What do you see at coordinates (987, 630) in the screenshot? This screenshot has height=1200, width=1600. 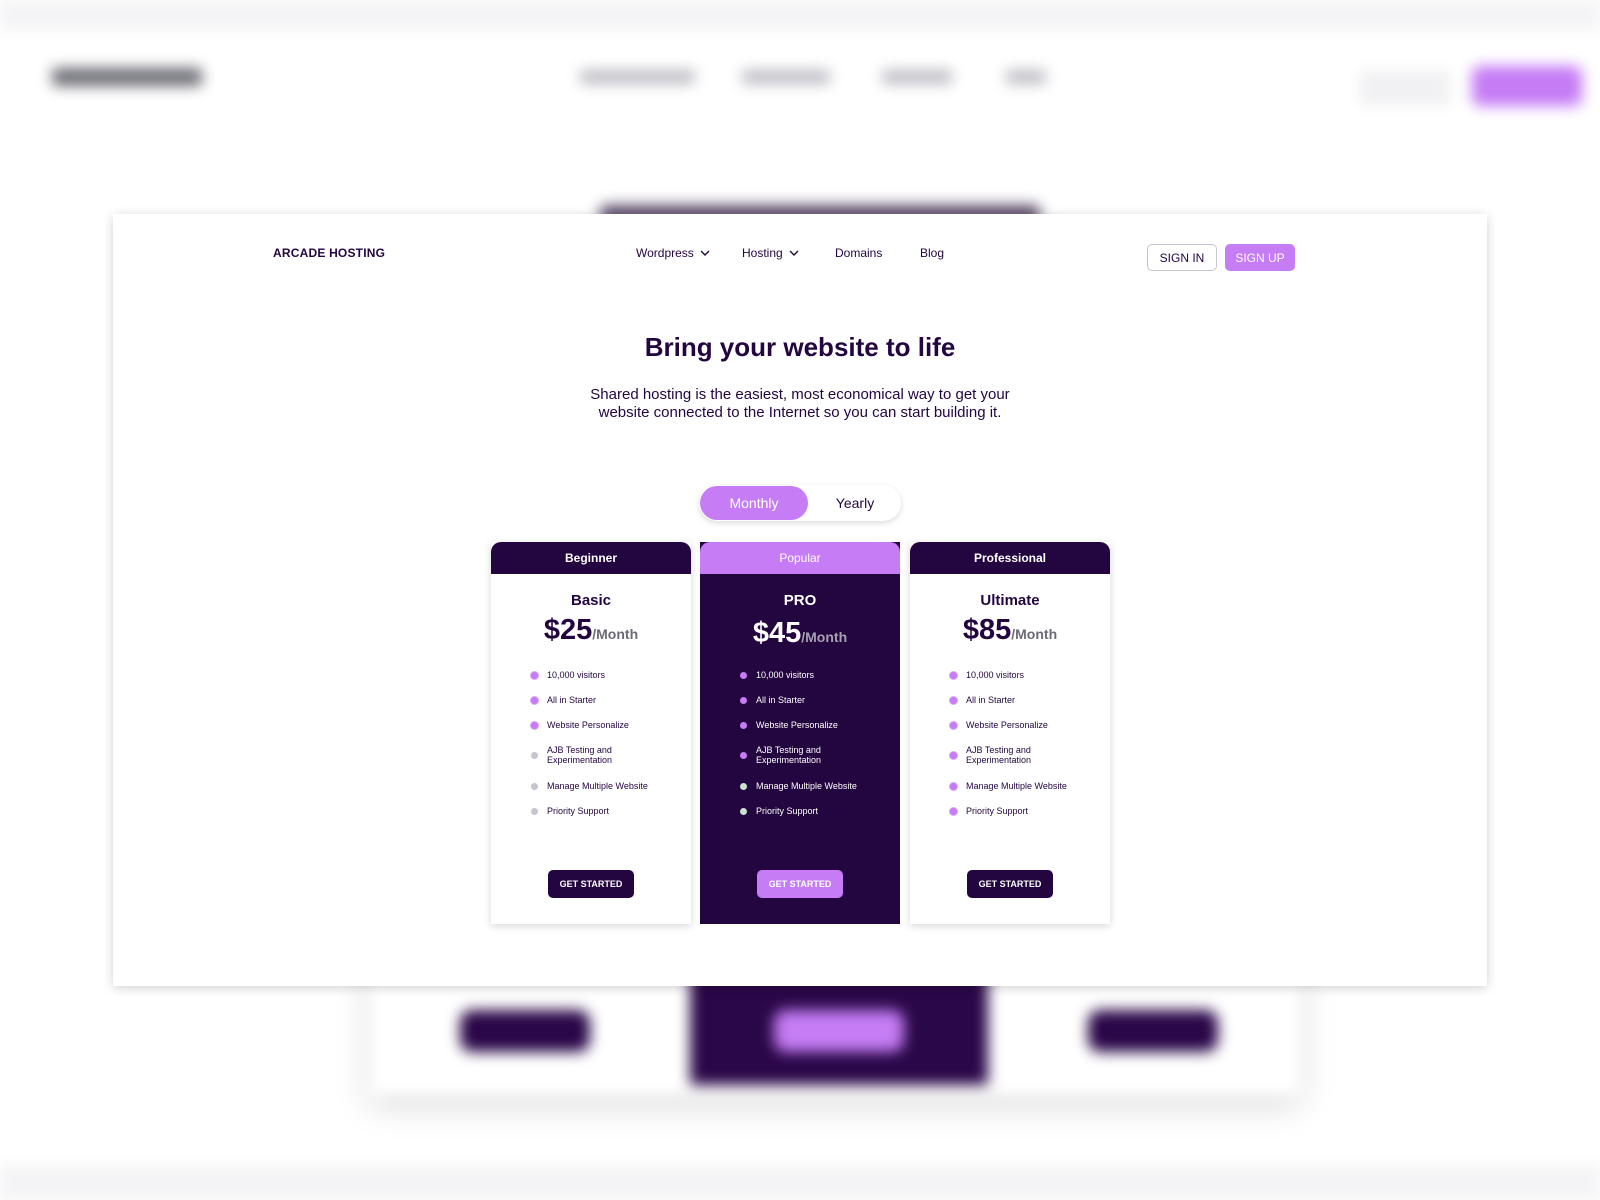 I see `price-amount: $85` at bounding box center [987, 630].